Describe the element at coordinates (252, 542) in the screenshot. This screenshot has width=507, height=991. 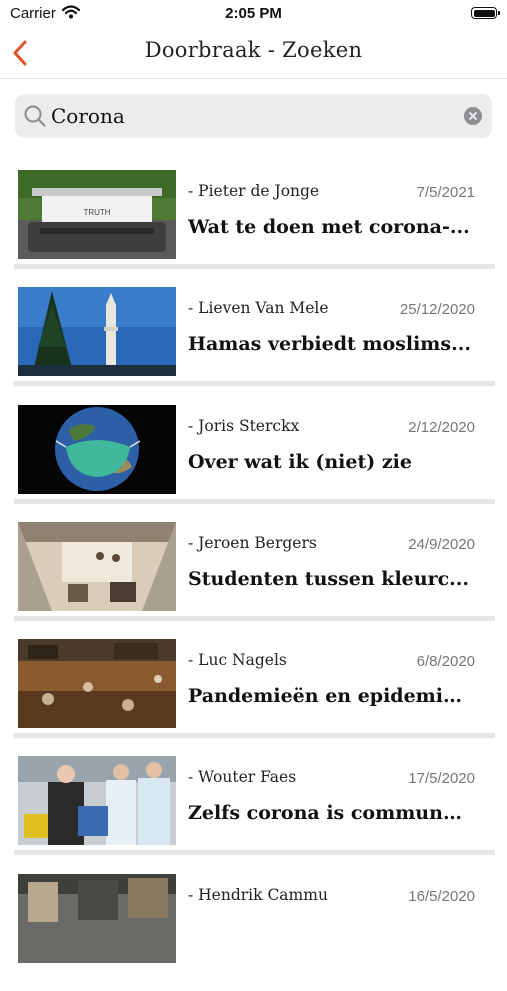
I see `article-author: - Jeroen Bergers` at that location.